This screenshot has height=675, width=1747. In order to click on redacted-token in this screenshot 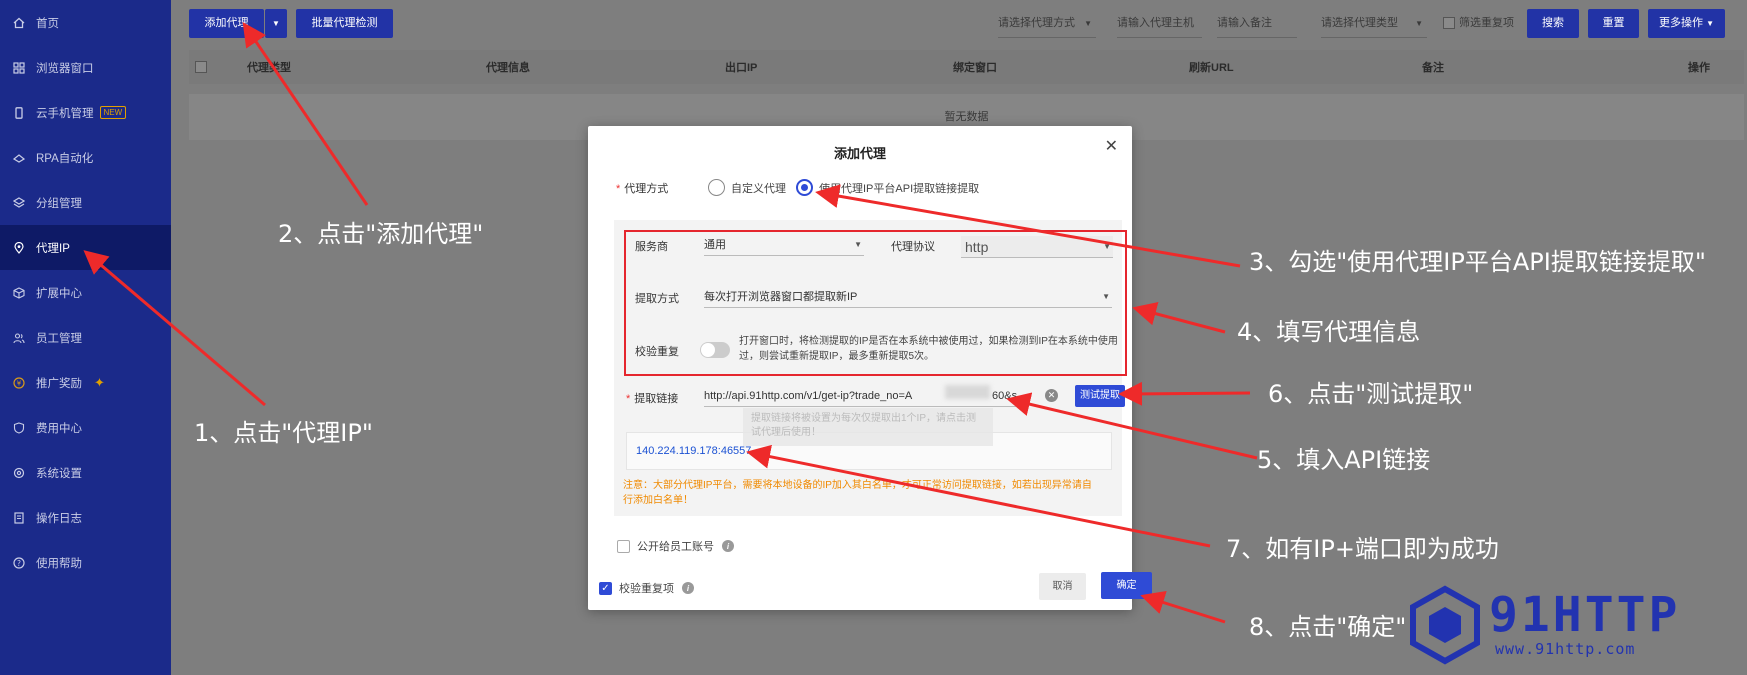, I will do `click(967, 392)`.